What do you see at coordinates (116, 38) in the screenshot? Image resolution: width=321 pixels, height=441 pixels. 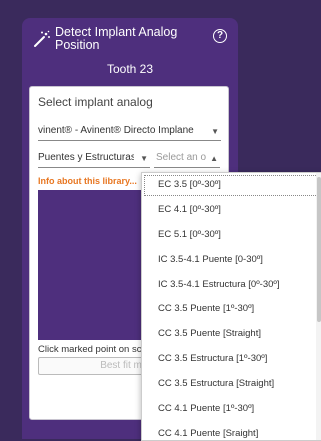 I see `panel-title: Detect Implant Analog Position` at bounding box center [116, 38].